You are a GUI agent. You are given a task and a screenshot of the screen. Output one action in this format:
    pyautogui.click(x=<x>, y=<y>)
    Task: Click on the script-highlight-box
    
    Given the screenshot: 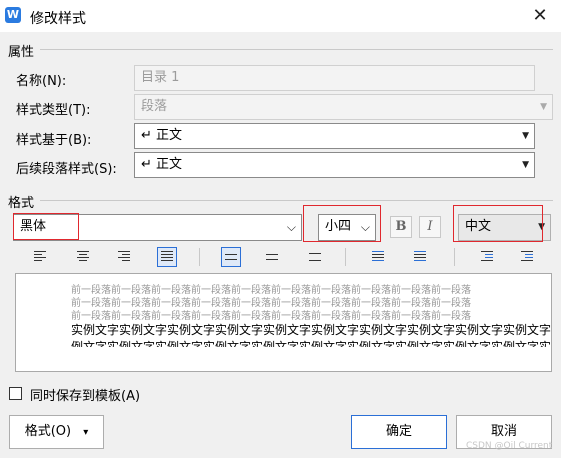 What is the action you would take?
    pyautogui.click(x=498, y=223)
    